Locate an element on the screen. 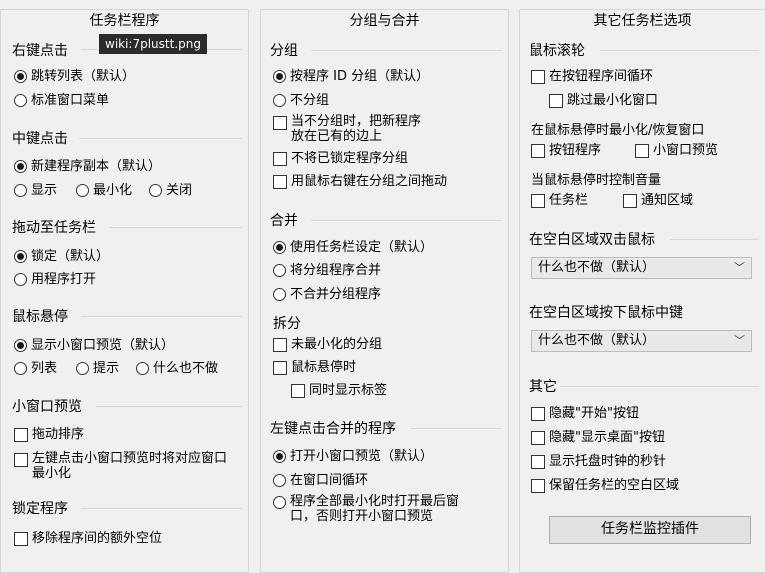 Image resolution: width=765 pixels, height=573 pixels. radio-close: 关闭 is located at coordinates (170, 190).